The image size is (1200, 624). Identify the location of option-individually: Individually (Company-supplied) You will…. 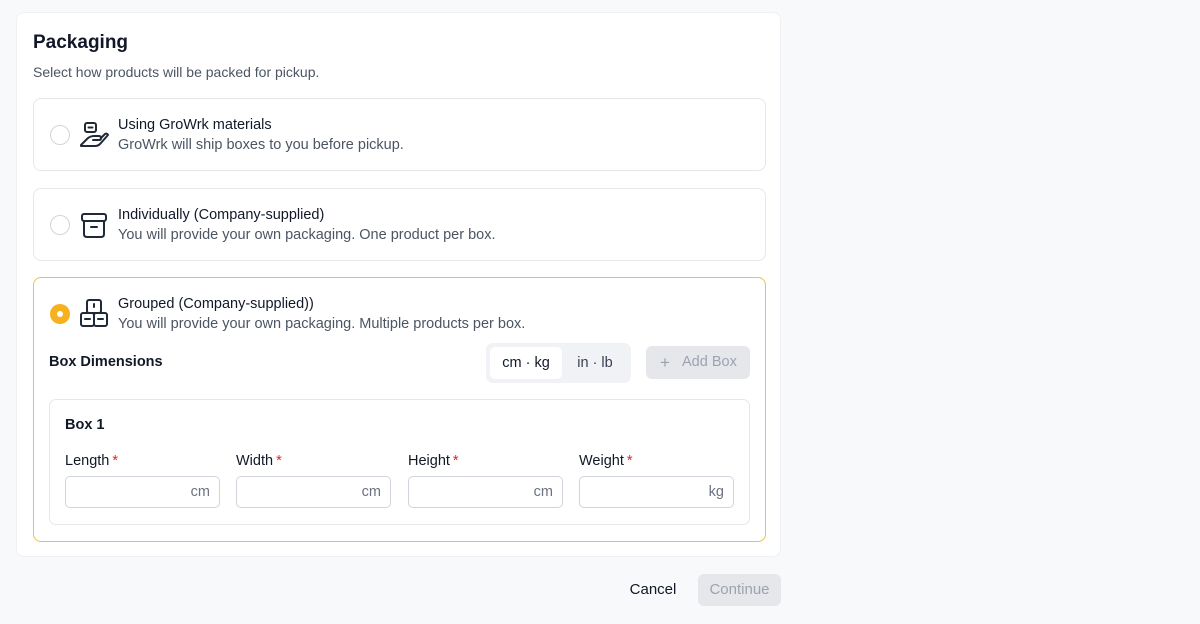
(399, 224).